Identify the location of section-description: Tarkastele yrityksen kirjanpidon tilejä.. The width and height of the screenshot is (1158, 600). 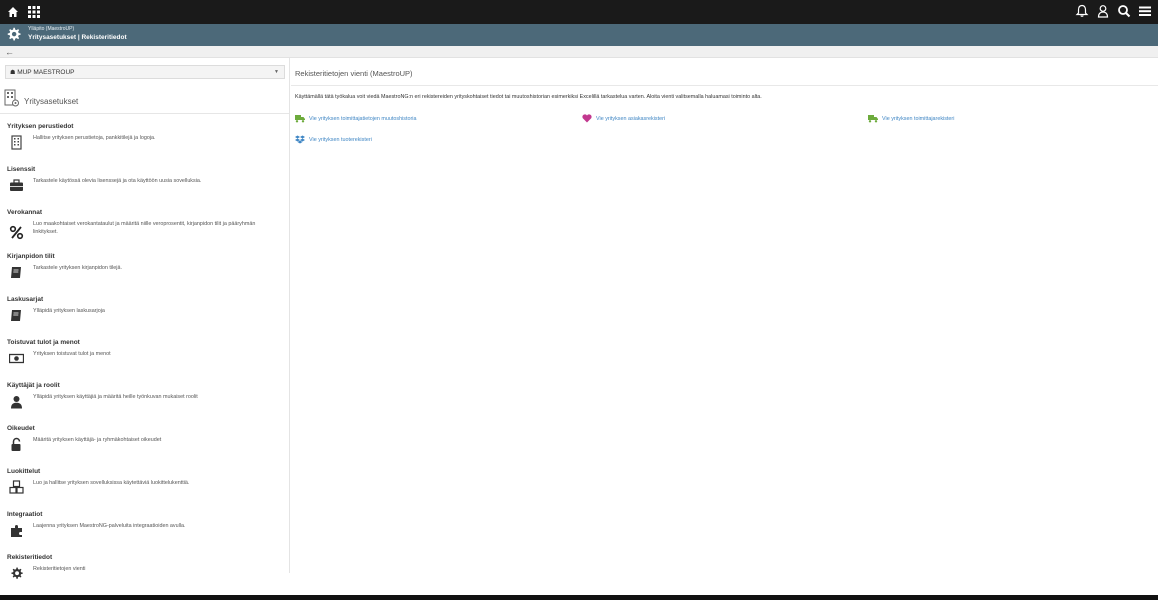
(77, 268).